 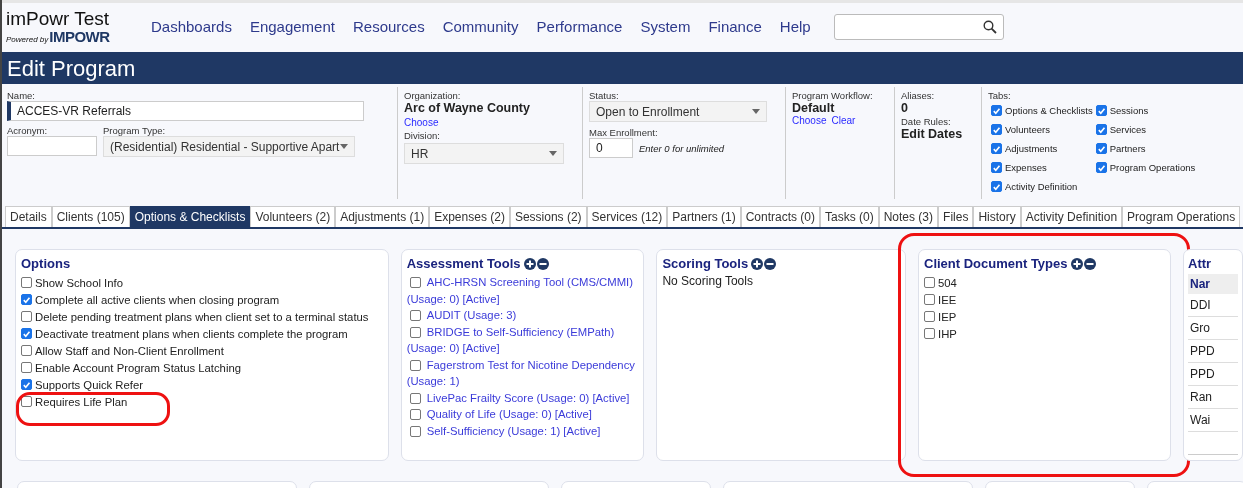 I want to click on option-label: Enable Account Program Status Latching, so click(x=138, y=367).